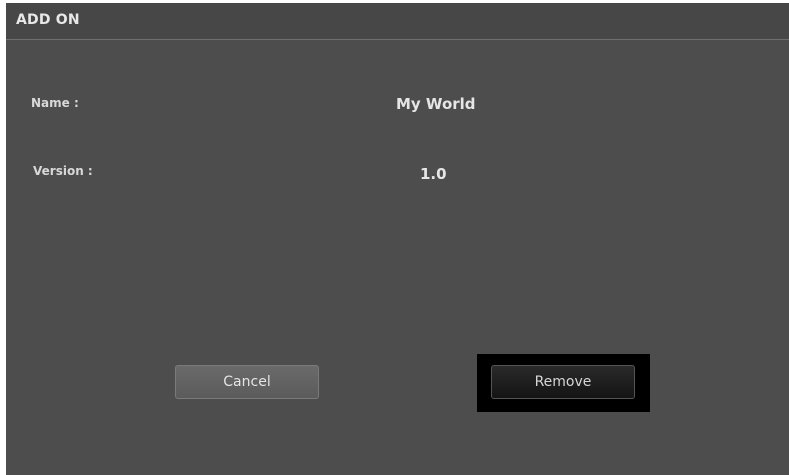 This screenshot has width=789, height=475. I want to click on name-label: Name :, so click(55, 103).